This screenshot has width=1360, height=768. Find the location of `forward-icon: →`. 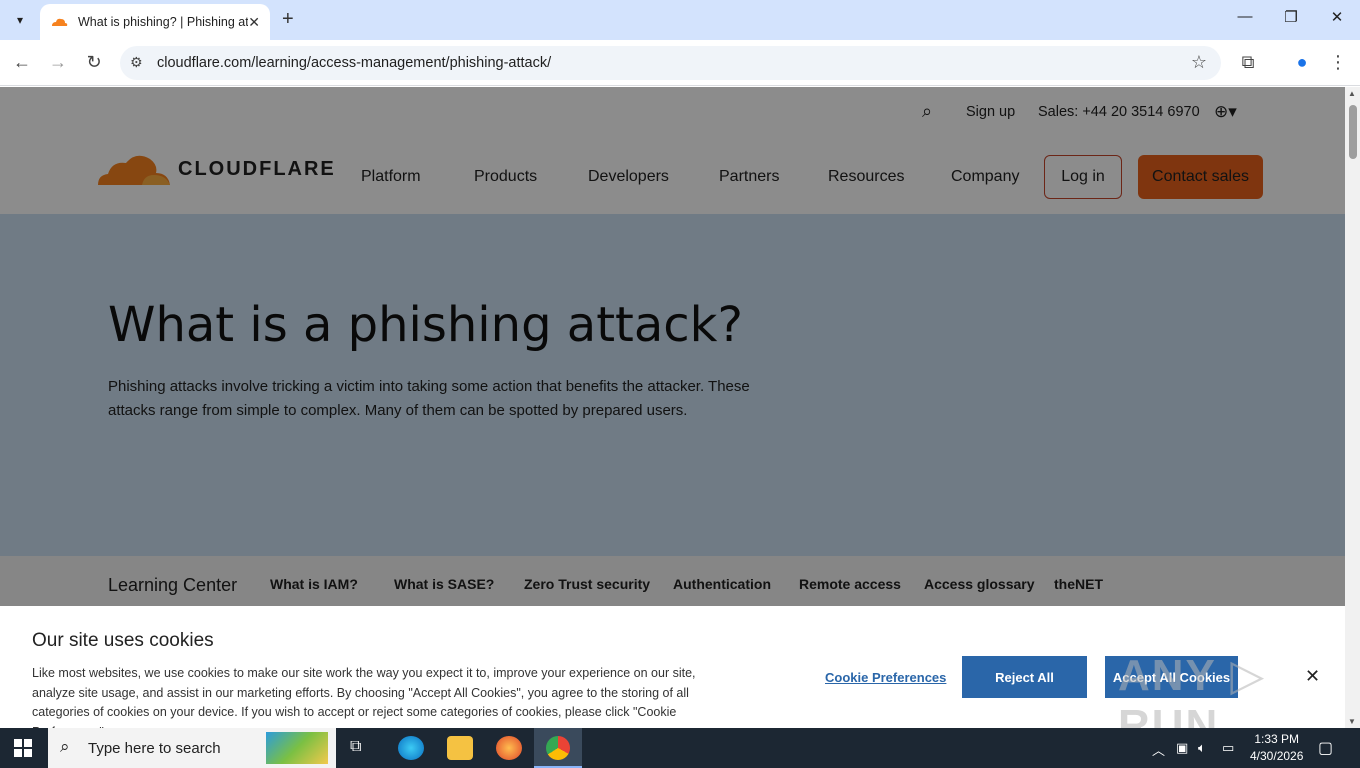

forward-icon: → is located at coordinates (58, 62).